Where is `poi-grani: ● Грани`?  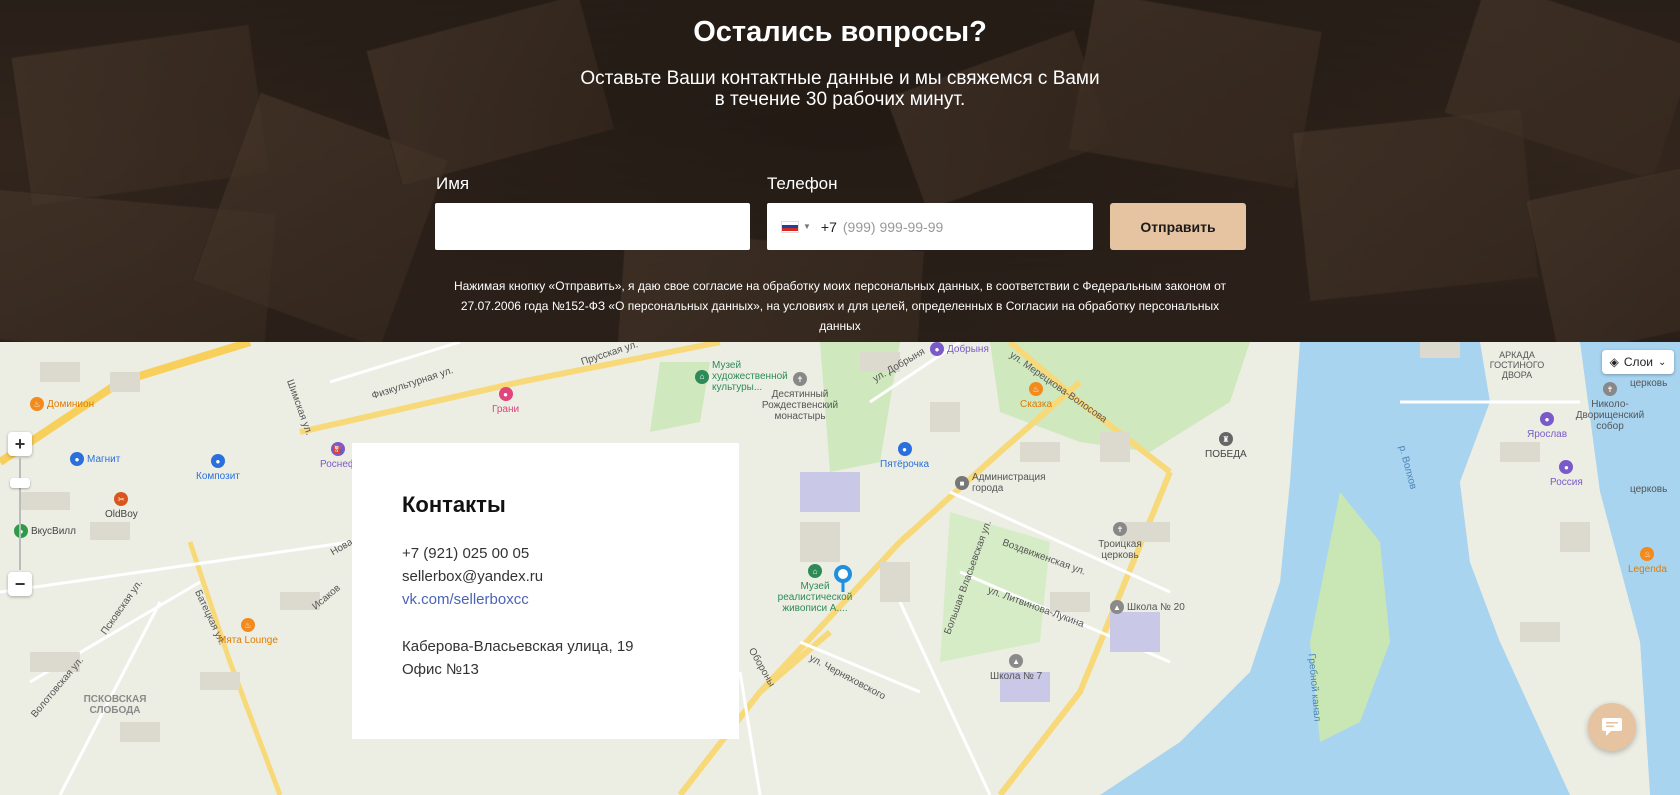
poi-grani: ● Грани is located at coordinates (505, 401).